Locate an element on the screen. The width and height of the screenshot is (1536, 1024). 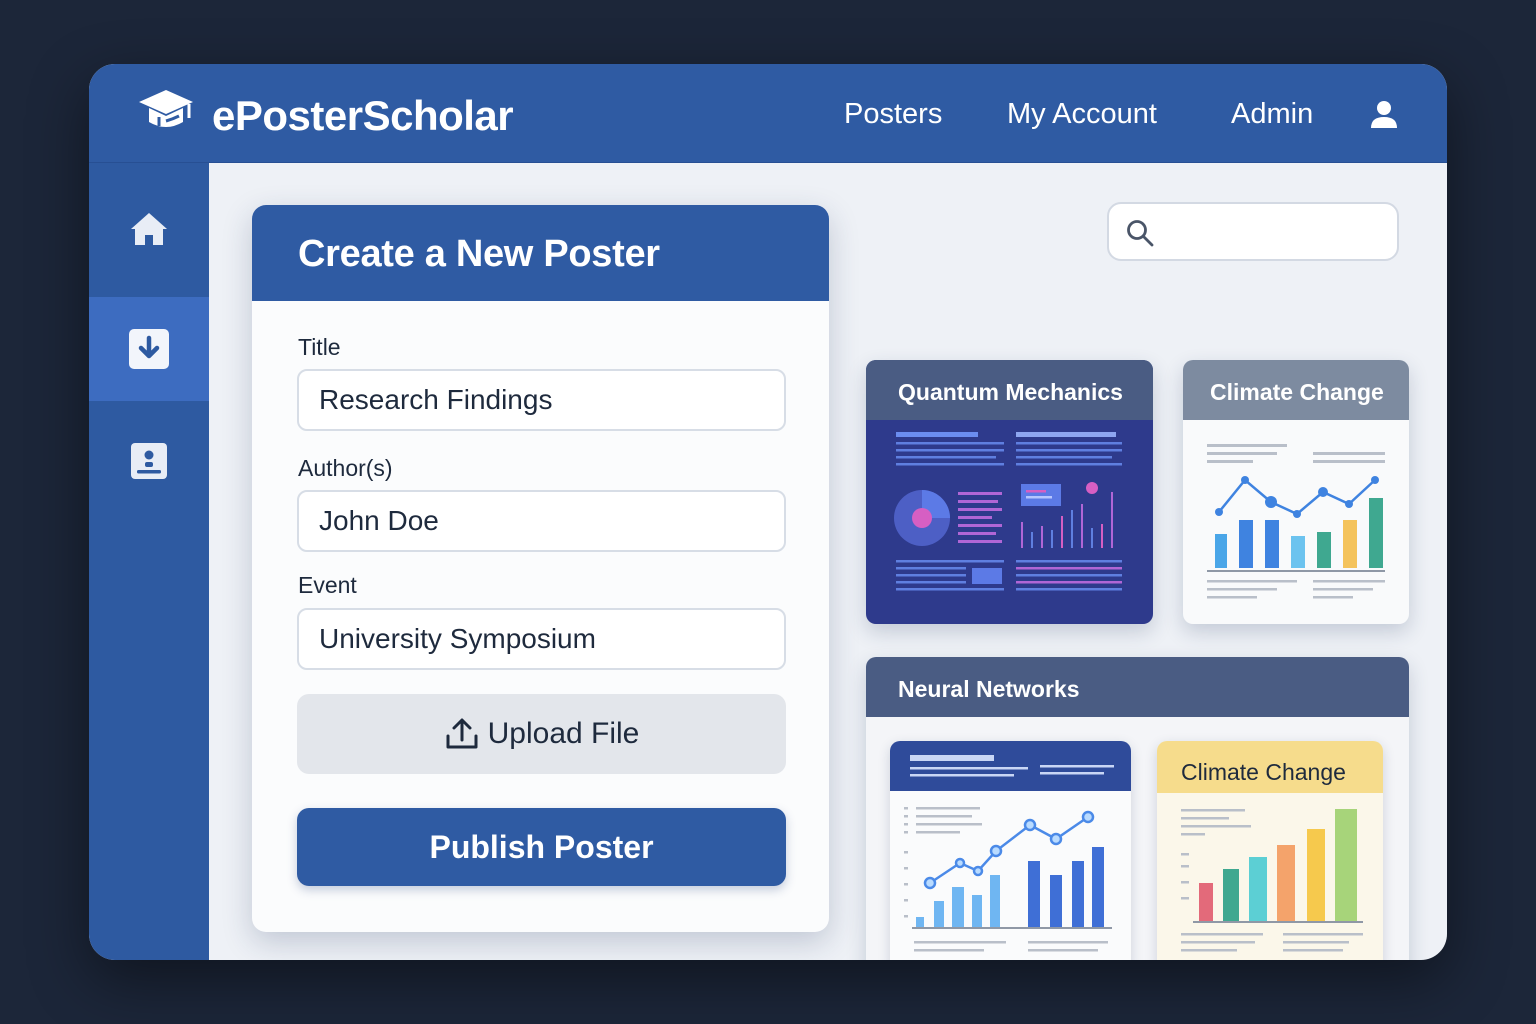
top-navbar: ePosterScholar Posters My Account Admin is located at coordinates (768, 113).